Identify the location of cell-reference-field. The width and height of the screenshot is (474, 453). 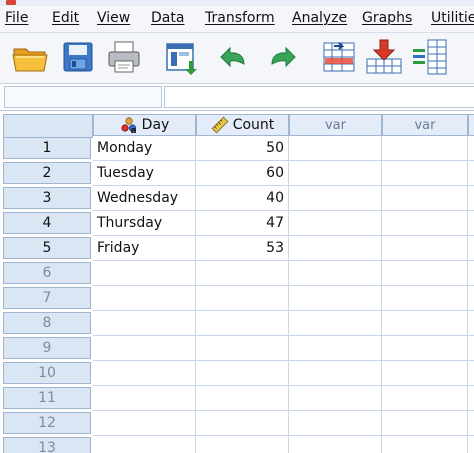
(83, 97).